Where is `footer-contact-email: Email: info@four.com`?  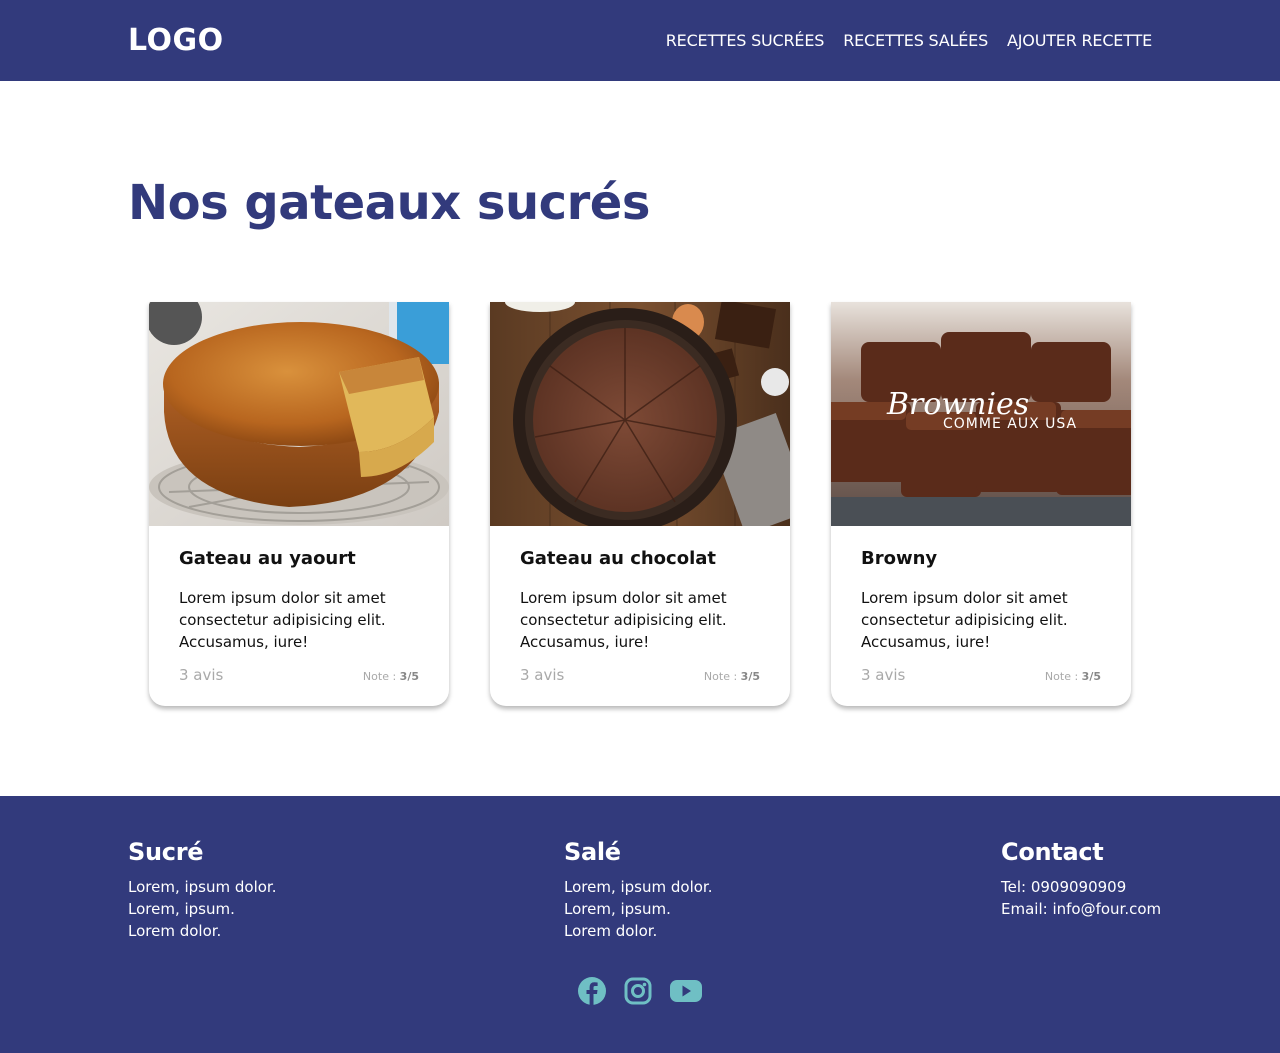 footer-contact-email: Email: info@four.com is located at coordinates (1081, 909).